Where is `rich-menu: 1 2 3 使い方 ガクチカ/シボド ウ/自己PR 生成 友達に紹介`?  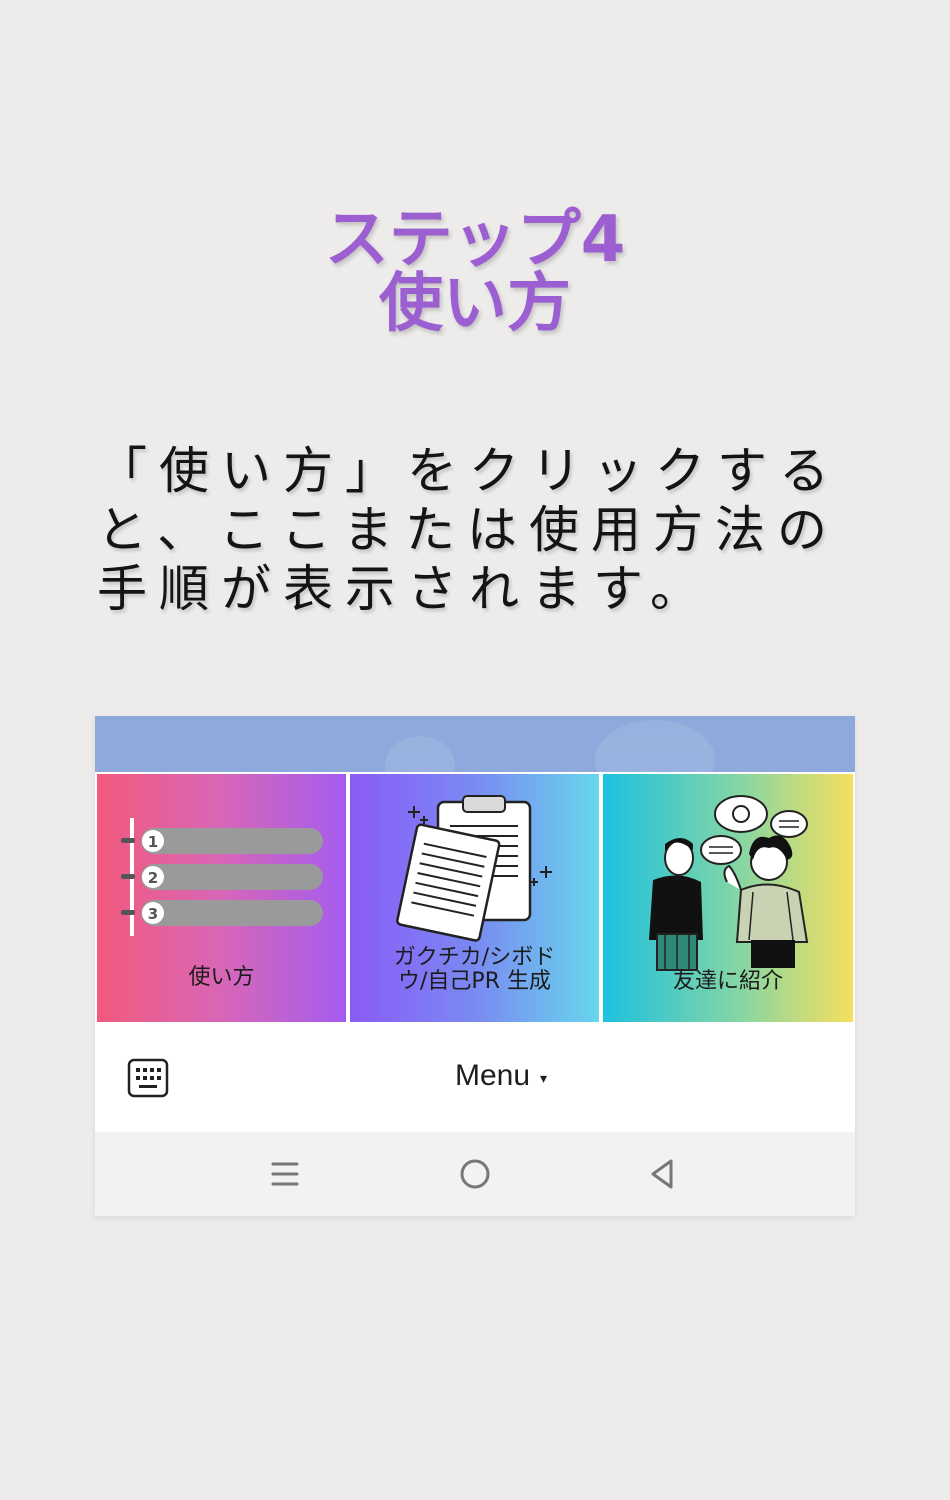
rich-menu: 1 2 3 使い方 ガクチカ/シボド ウ/自己PR 生成 友達に紹介 is located at coordinates (475, 898).